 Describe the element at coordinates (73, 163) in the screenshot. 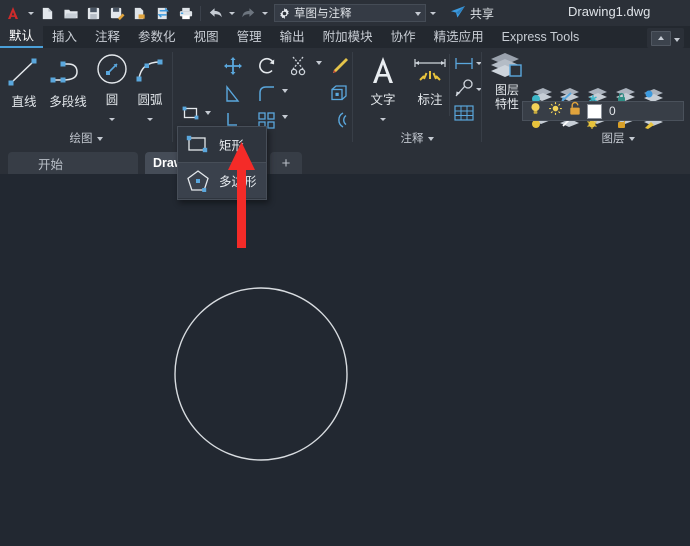

I see `document-tab-start: 开始` at that location.